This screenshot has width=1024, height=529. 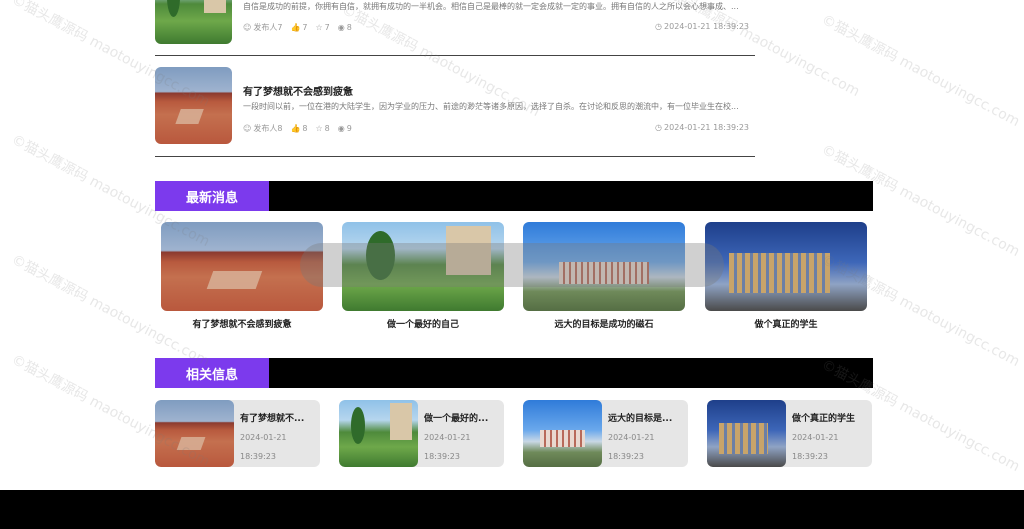 I want to click on news-card: 有了梦想就不会感到疲惫, so click(x=242, y=276).